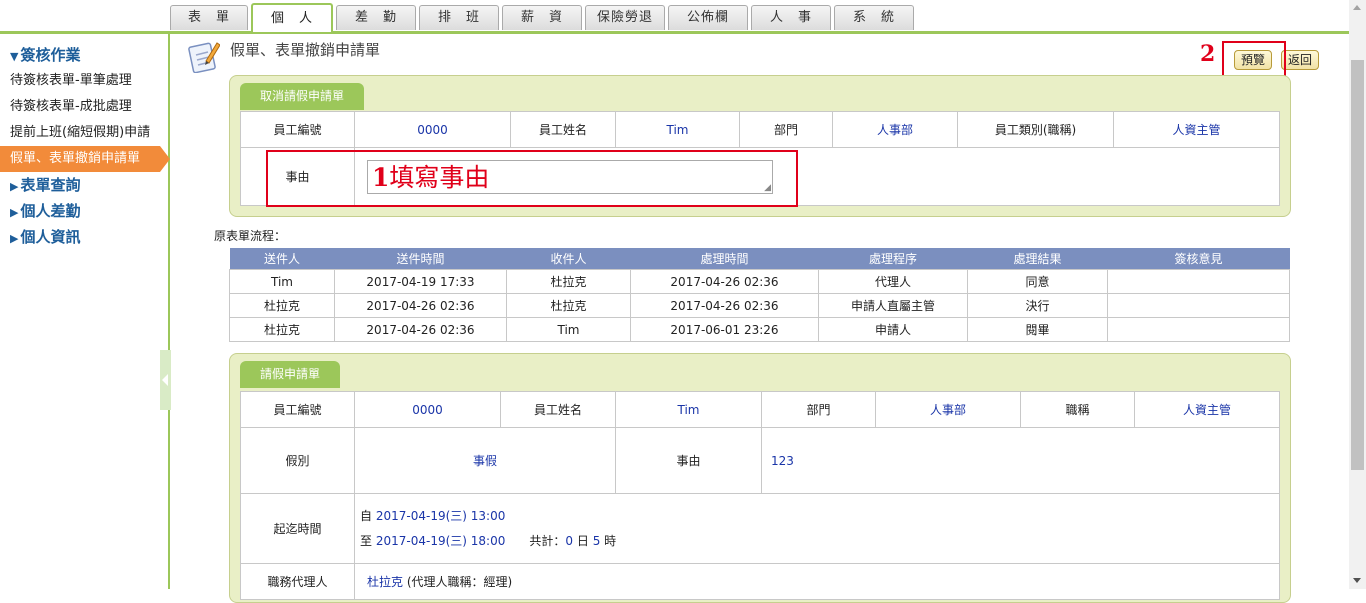 This screenshot has width=1366, height=603. What do you see at coordinates (1254, 60) in the screenshot?
I see `highlight-box-preview` at bounding box center [1254, 60].